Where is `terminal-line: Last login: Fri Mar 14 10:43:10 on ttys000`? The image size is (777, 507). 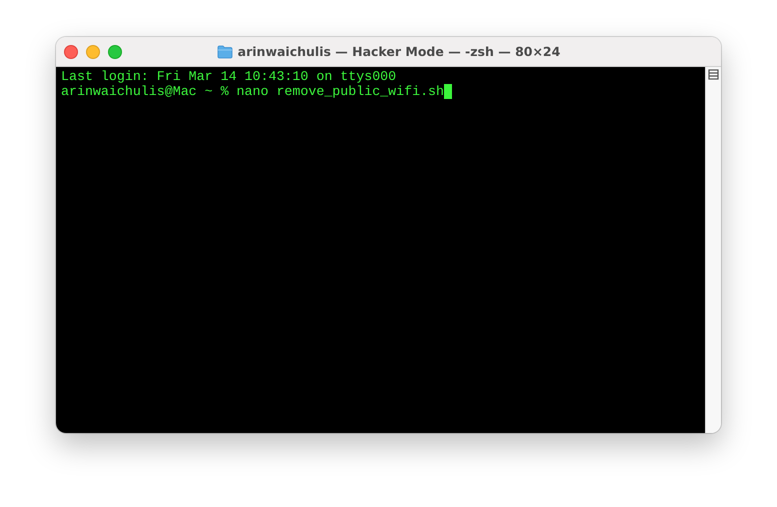
terminal-line: Last login: Fri Mar 14 10:43:10 on ttys000 is located at coordinates (228, 76).